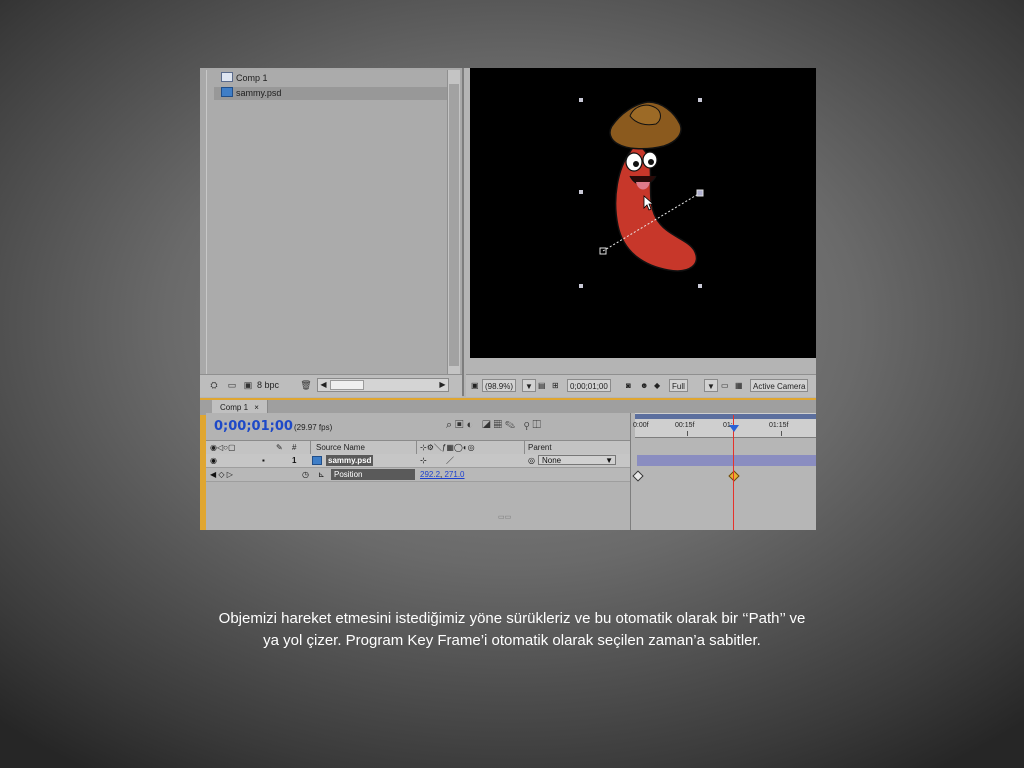  I want to click on region-of-interest-icon: ▭, so click(725, 385).